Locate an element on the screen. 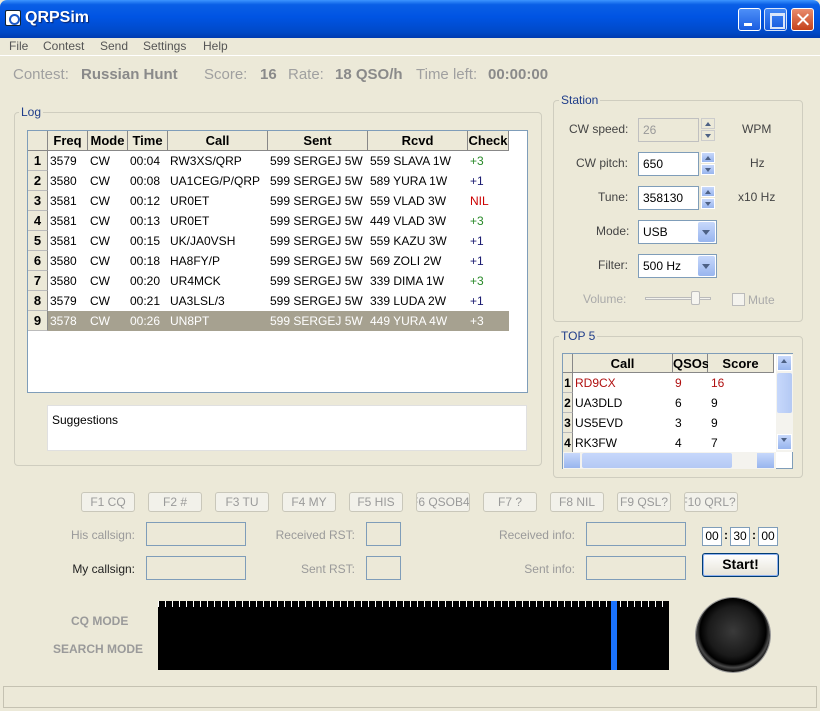  top5-row: 1 RD9CX 9 16 is located at coordinates (669, 383).